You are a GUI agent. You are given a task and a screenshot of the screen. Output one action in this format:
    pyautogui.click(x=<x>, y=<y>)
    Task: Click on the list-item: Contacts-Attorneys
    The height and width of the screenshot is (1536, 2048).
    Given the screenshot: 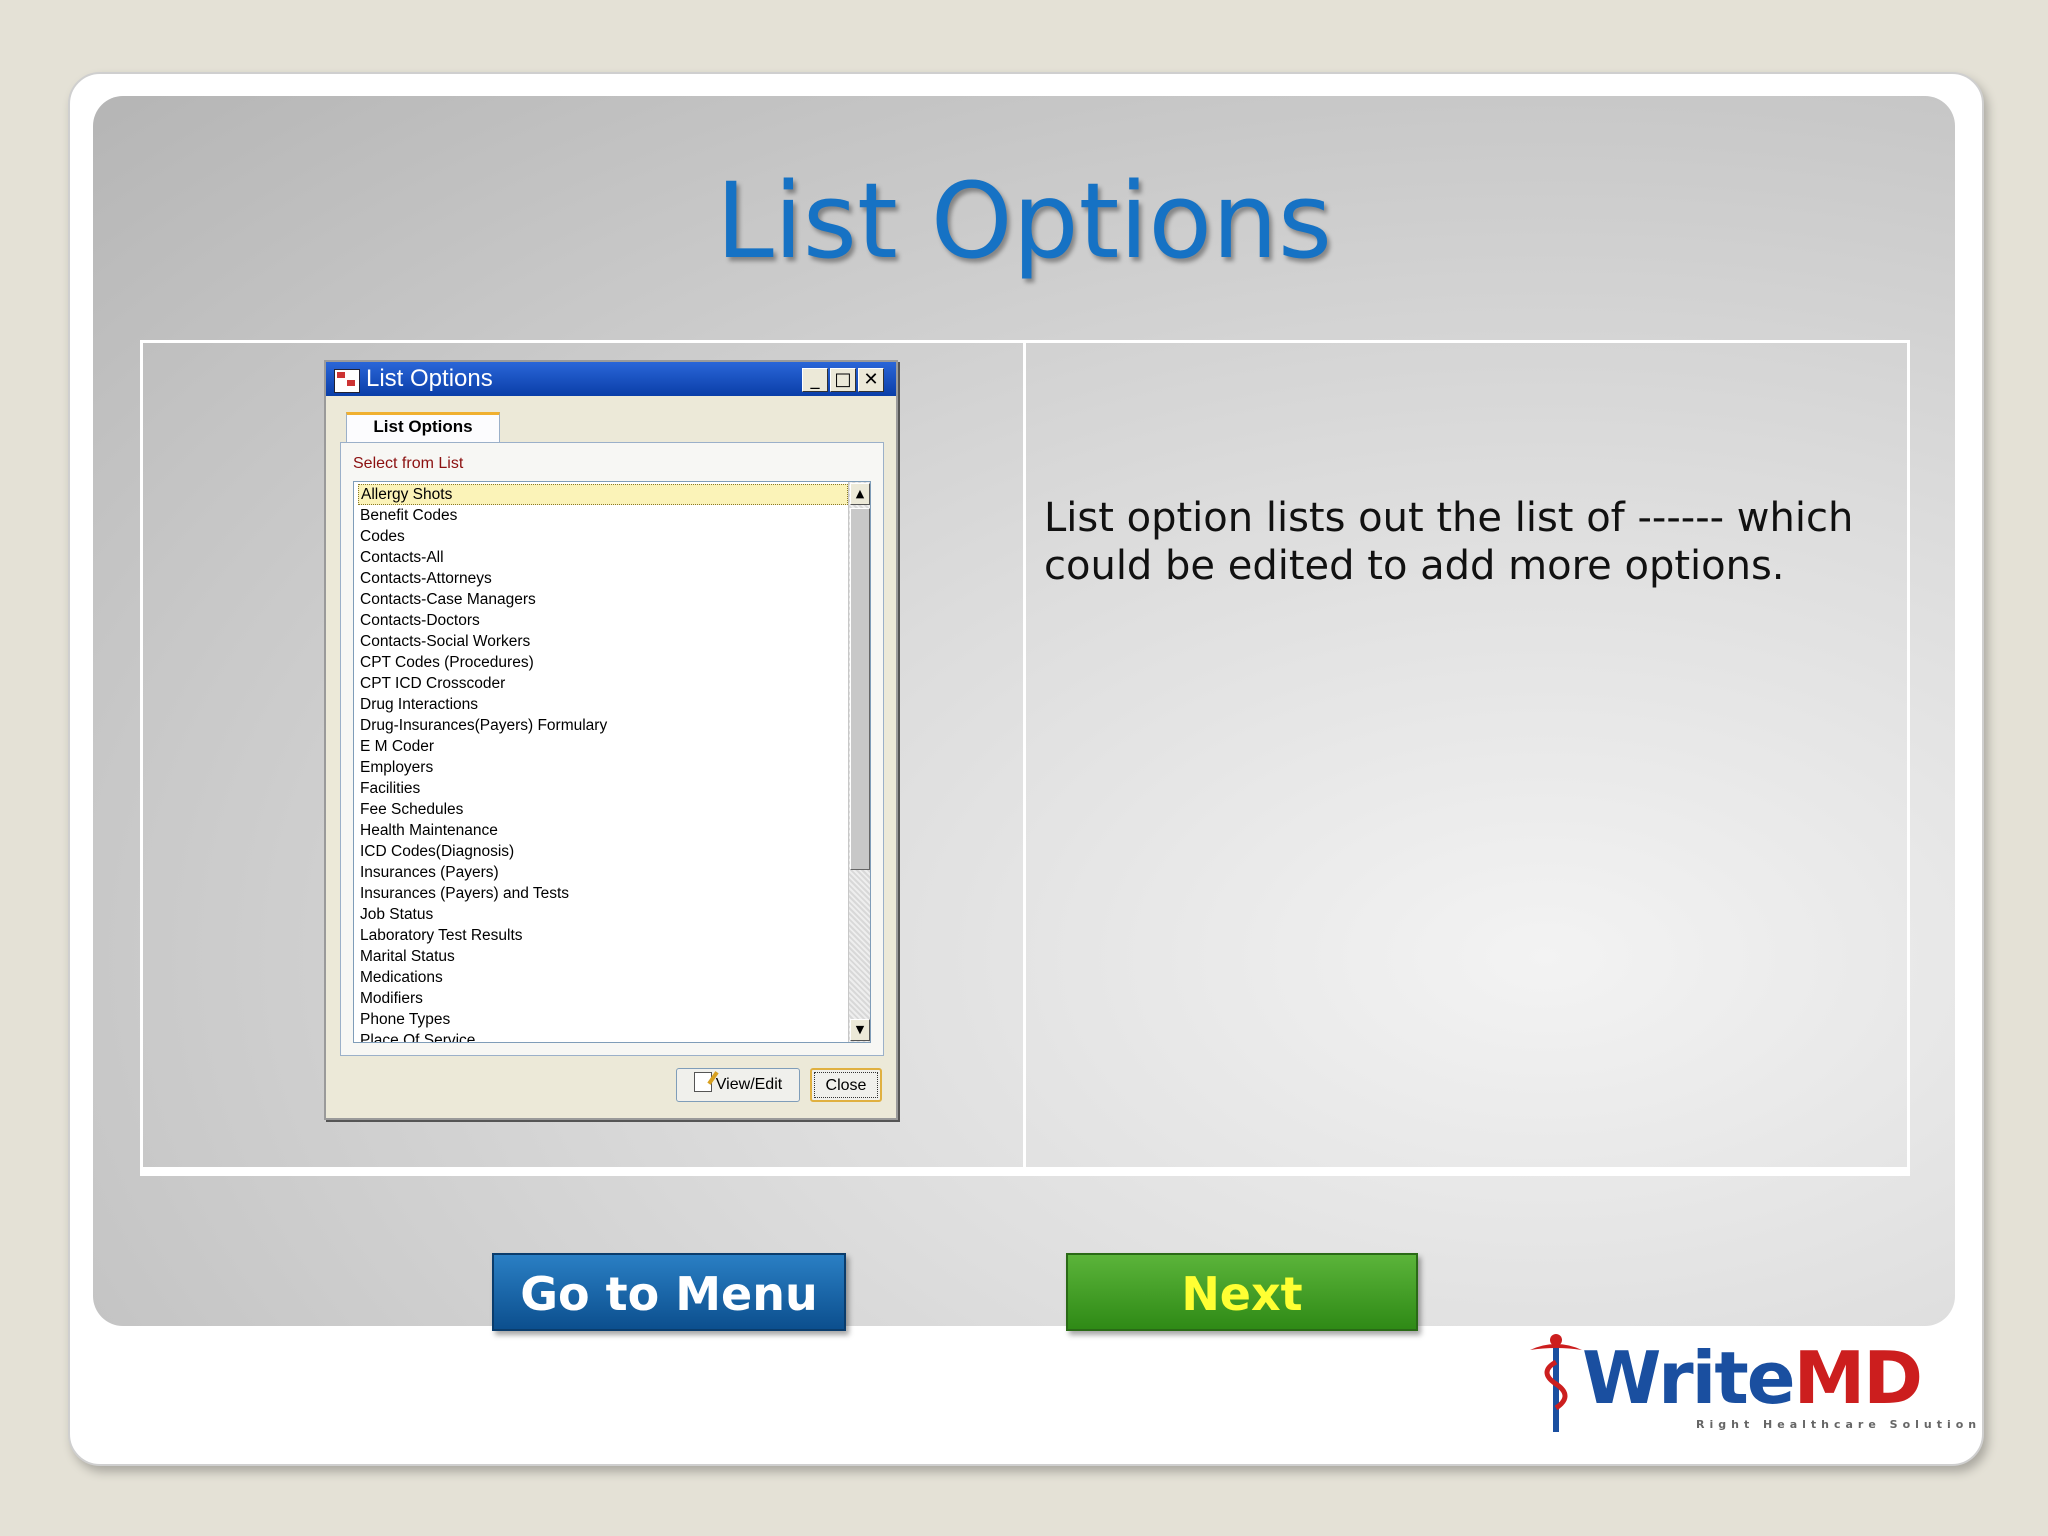 What is the action you would take?
    pyautogui.click(x=603, y=578)
    